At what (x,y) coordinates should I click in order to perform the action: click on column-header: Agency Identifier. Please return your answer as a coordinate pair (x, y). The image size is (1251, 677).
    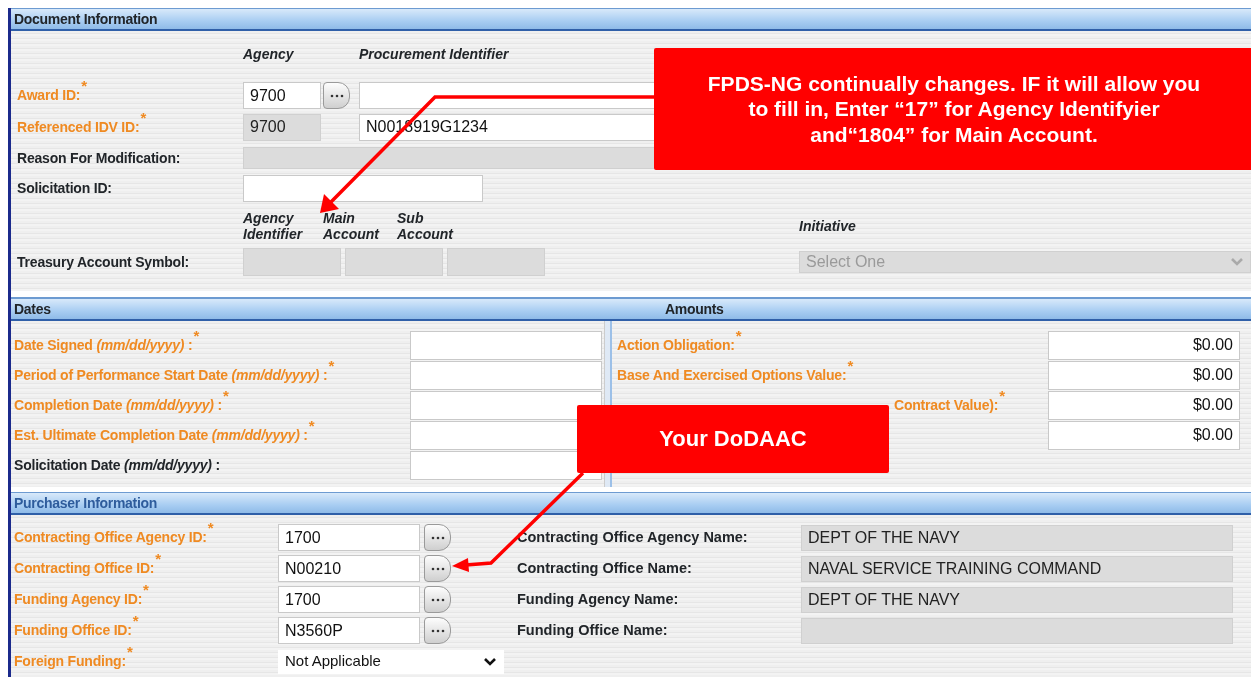
    Looking at the image, I should click on (273, 225).